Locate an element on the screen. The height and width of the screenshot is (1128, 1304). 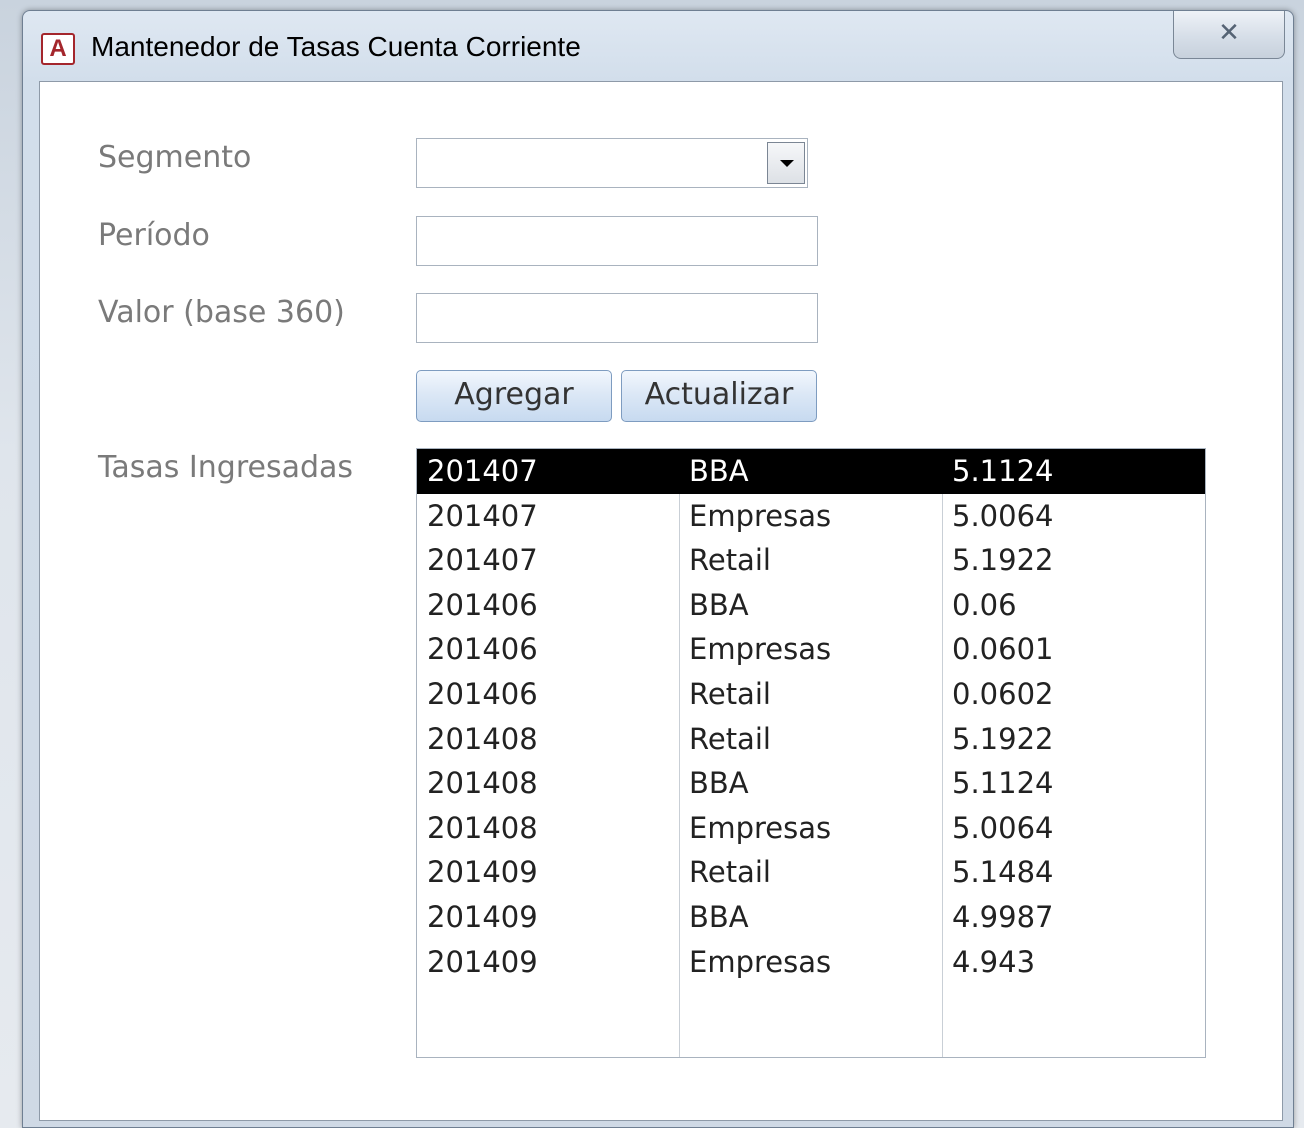
list-item: 201409 Empresas 4.943 is located at coordinates (811, 962).